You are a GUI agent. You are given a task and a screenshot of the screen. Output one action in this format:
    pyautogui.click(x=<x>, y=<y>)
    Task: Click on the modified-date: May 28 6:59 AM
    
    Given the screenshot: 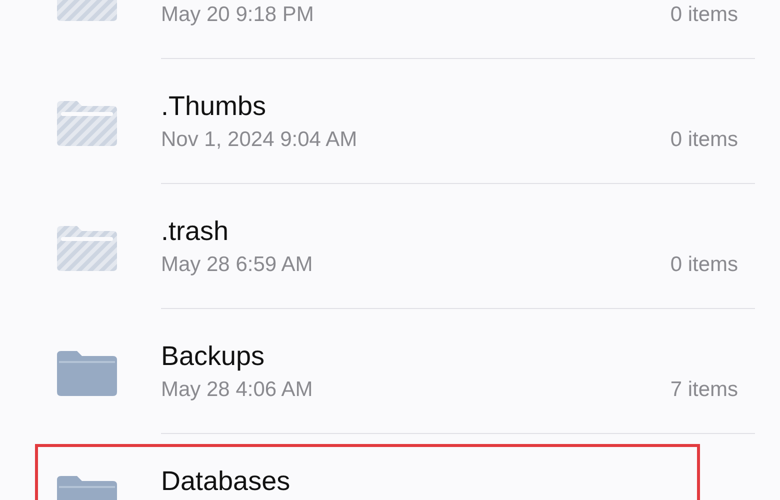 What is the action you would take?
    pyautogui.click(x=237, y=265)
    